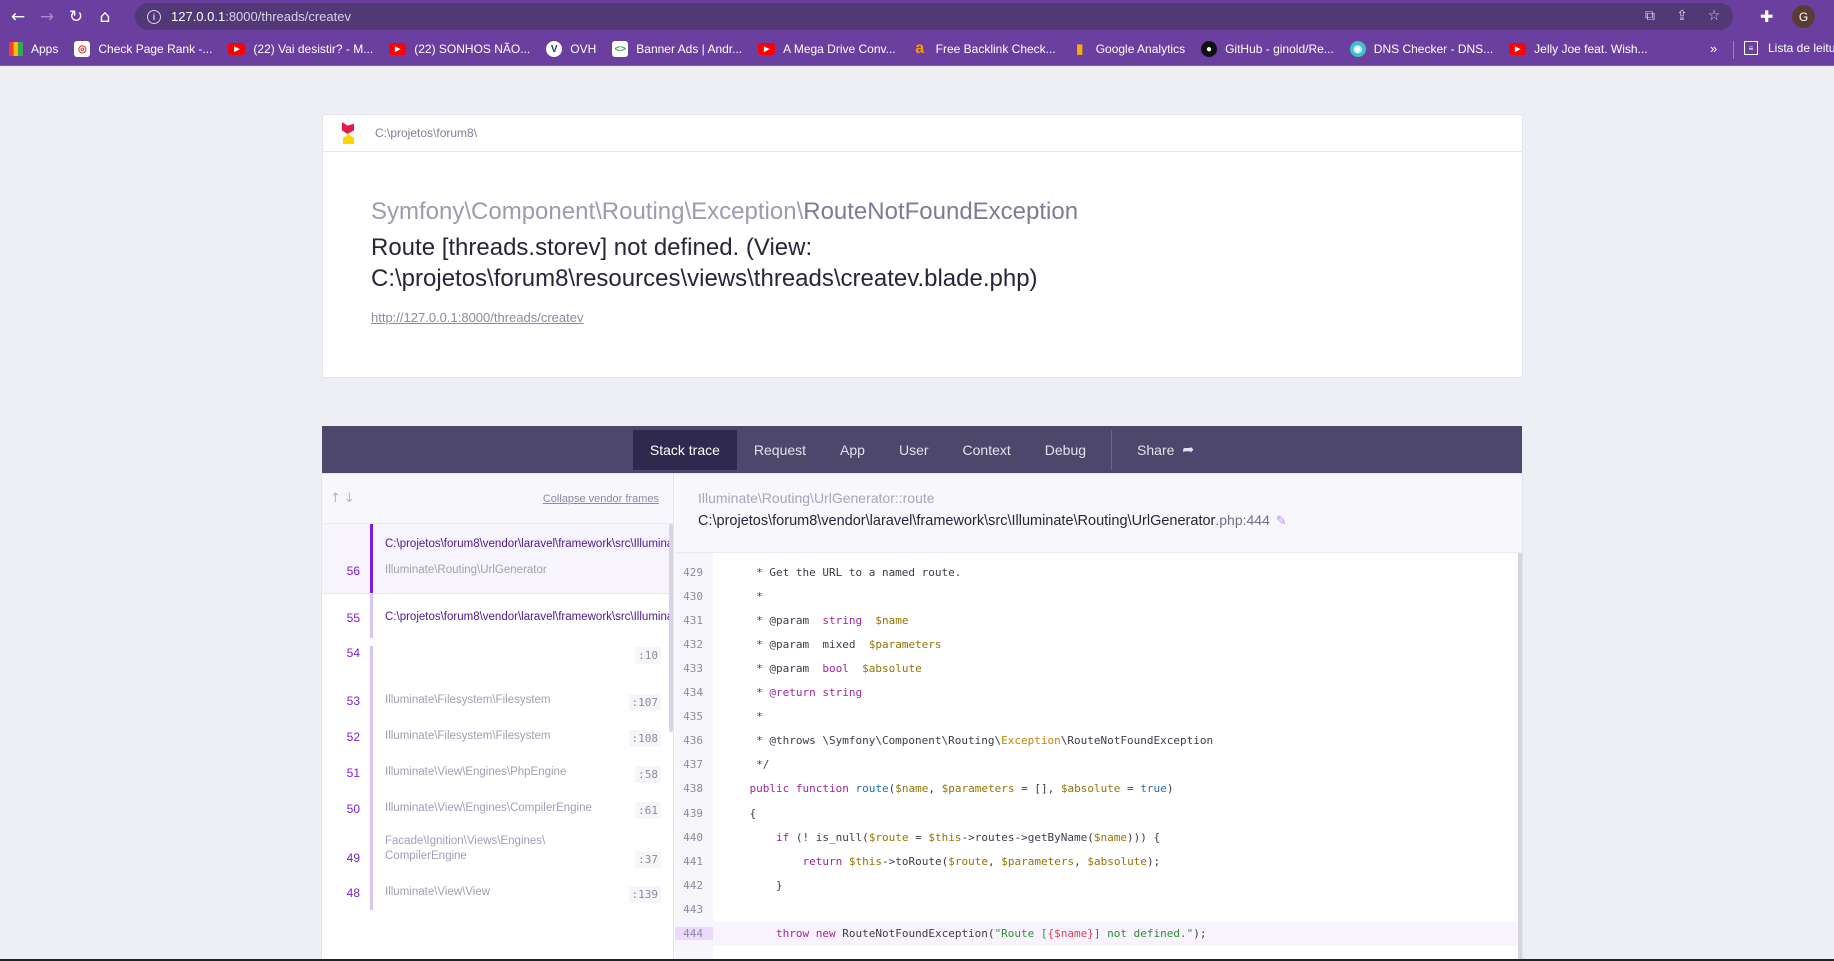 This screenshot has width=1834, height=961. Describe the element at coordinates (1682, 16) in the screenshot. I see `share-page-icon: ⇪` at that location.